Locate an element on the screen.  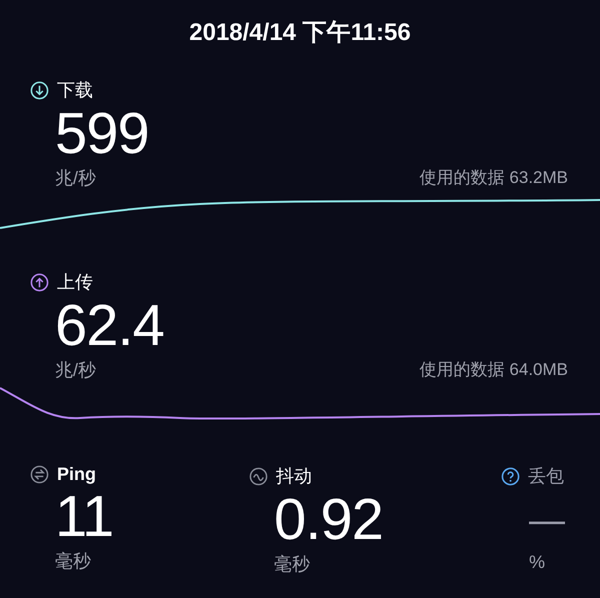
data-used: 使用的数据 63.2MB is located at coordinates (494, 178).